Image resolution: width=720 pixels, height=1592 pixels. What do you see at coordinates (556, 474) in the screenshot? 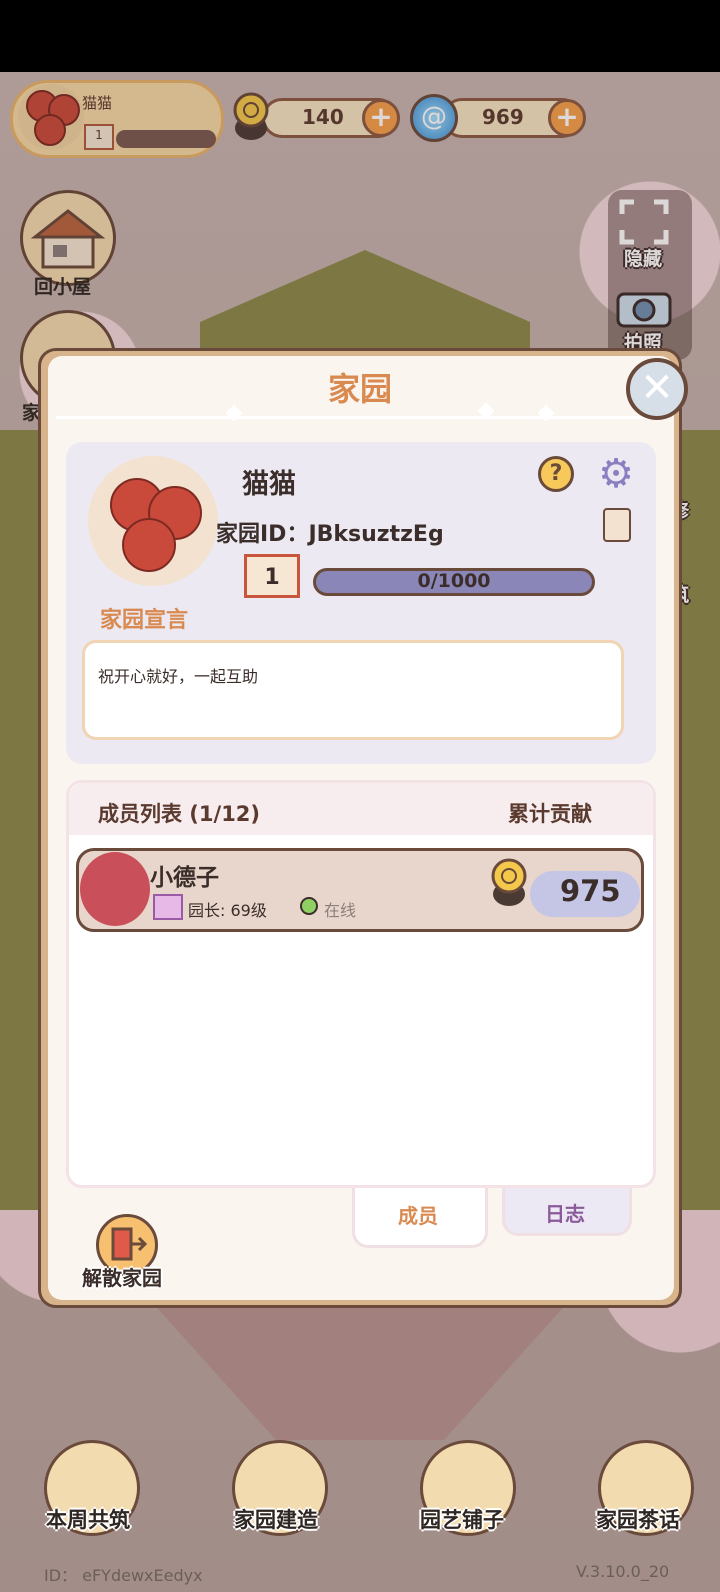
I see `help-icon: ?` at bounding box center [556, 474].